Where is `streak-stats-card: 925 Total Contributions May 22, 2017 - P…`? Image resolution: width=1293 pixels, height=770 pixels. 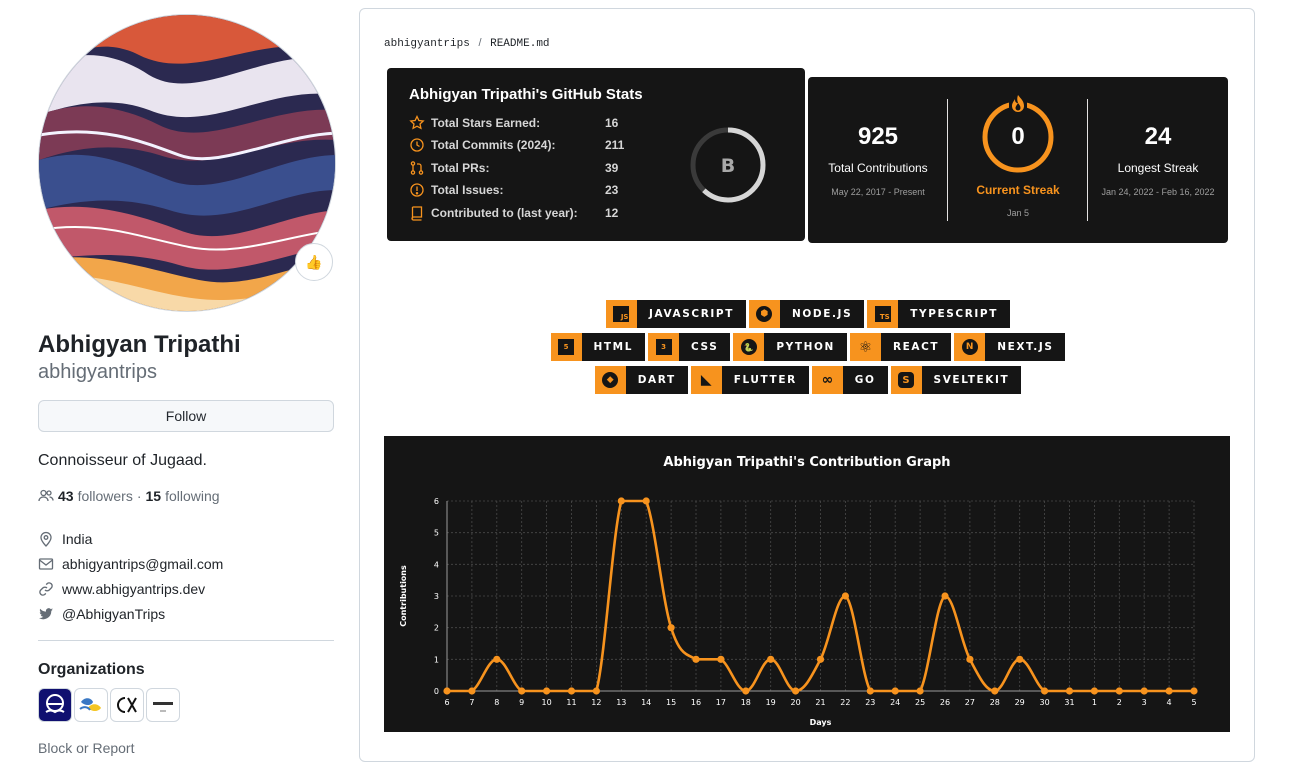 streak-stats-card: 925 Total Contributions May 22, 2017 - P… is located at coordinates (1018, 160).